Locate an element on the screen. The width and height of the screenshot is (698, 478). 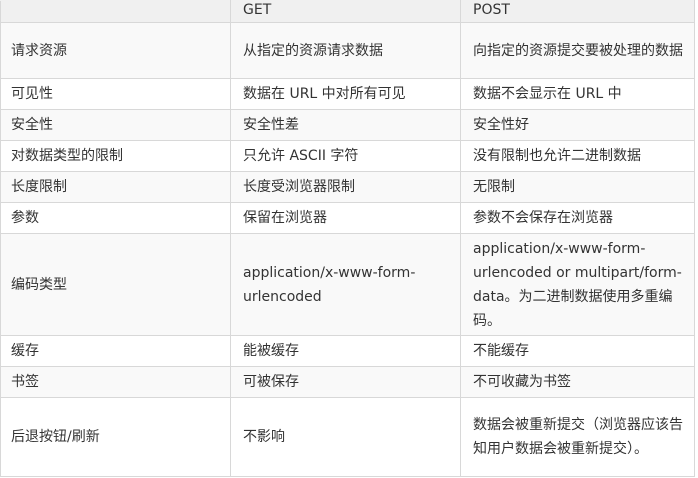
post-value-cell: 不能缓存 is located at coordinates (577, 351).